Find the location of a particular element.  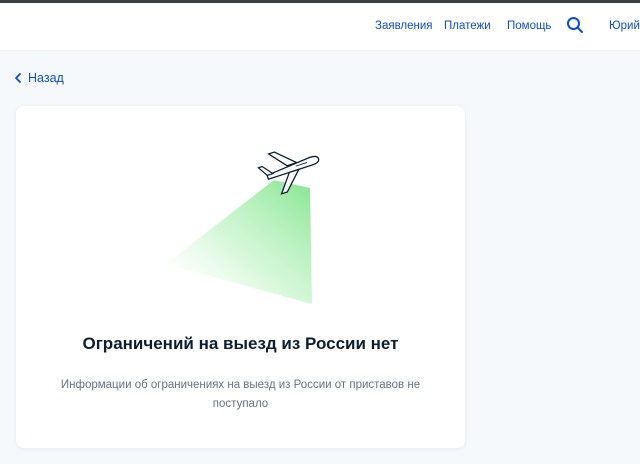

search-icon is located at coordinates (575, 25).